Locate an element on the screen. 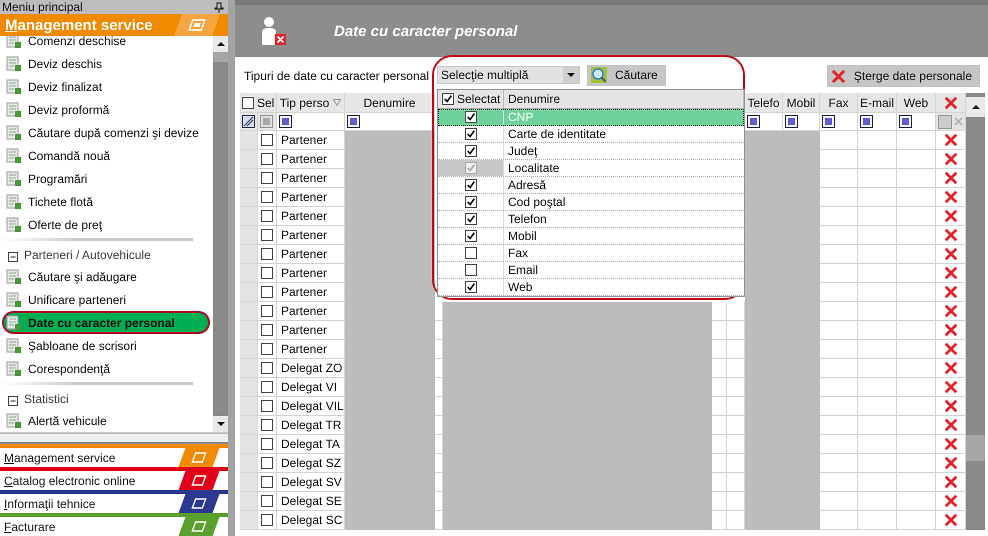  list-row: Cod poştal is located at coordinates (591, 202).